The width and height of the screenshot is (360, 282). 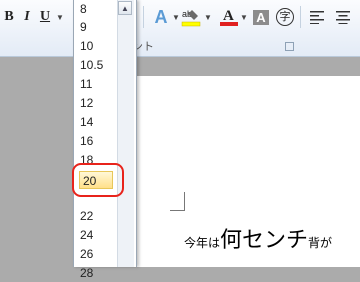 I want to click on highlighter-icon: ab, so click(x=191, y=18).